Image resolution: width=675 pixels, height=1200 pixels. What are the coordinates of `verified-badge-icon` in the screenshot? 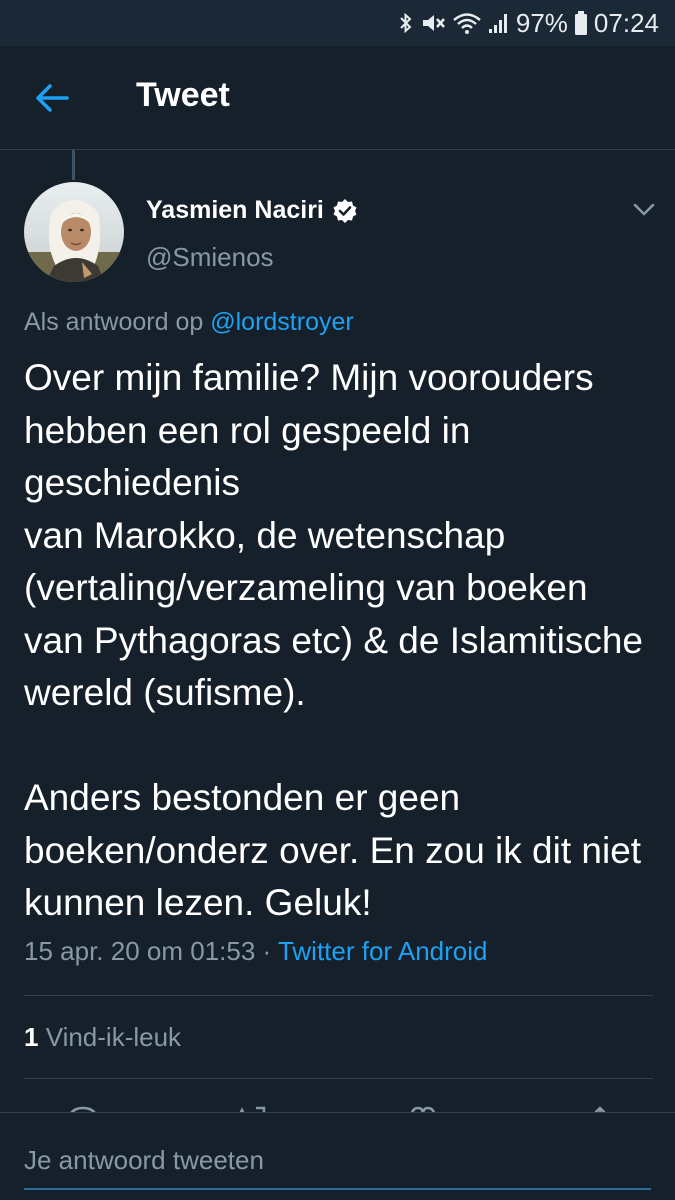 It's located at (345, 210).